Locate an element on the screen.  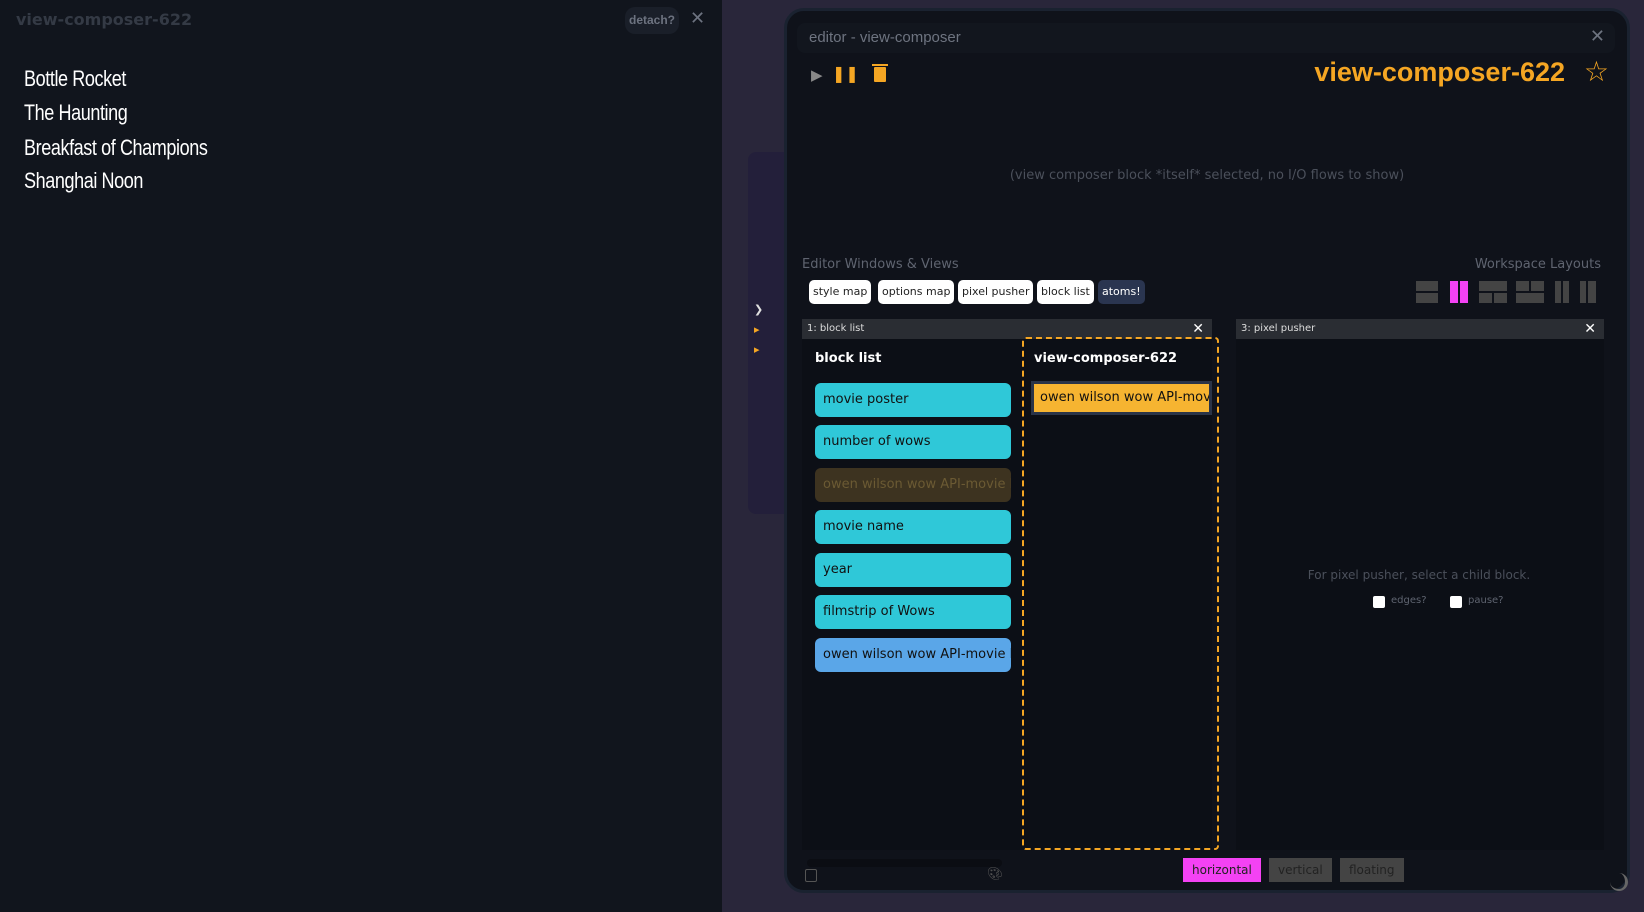
layout-two-column-icon is located at coordinates (1459, 292).